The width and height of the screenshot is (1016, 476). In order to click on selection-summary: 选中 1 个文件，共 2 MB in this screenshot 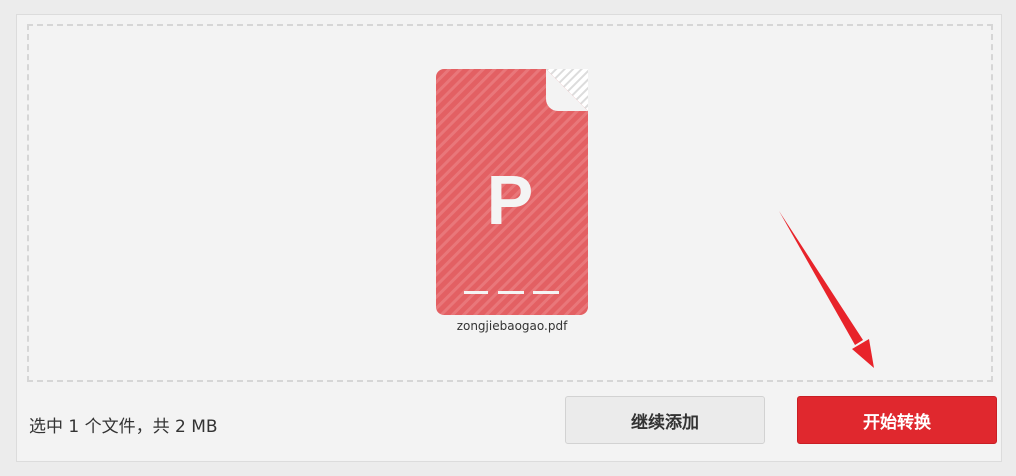, I will do `click(123, 427)`.